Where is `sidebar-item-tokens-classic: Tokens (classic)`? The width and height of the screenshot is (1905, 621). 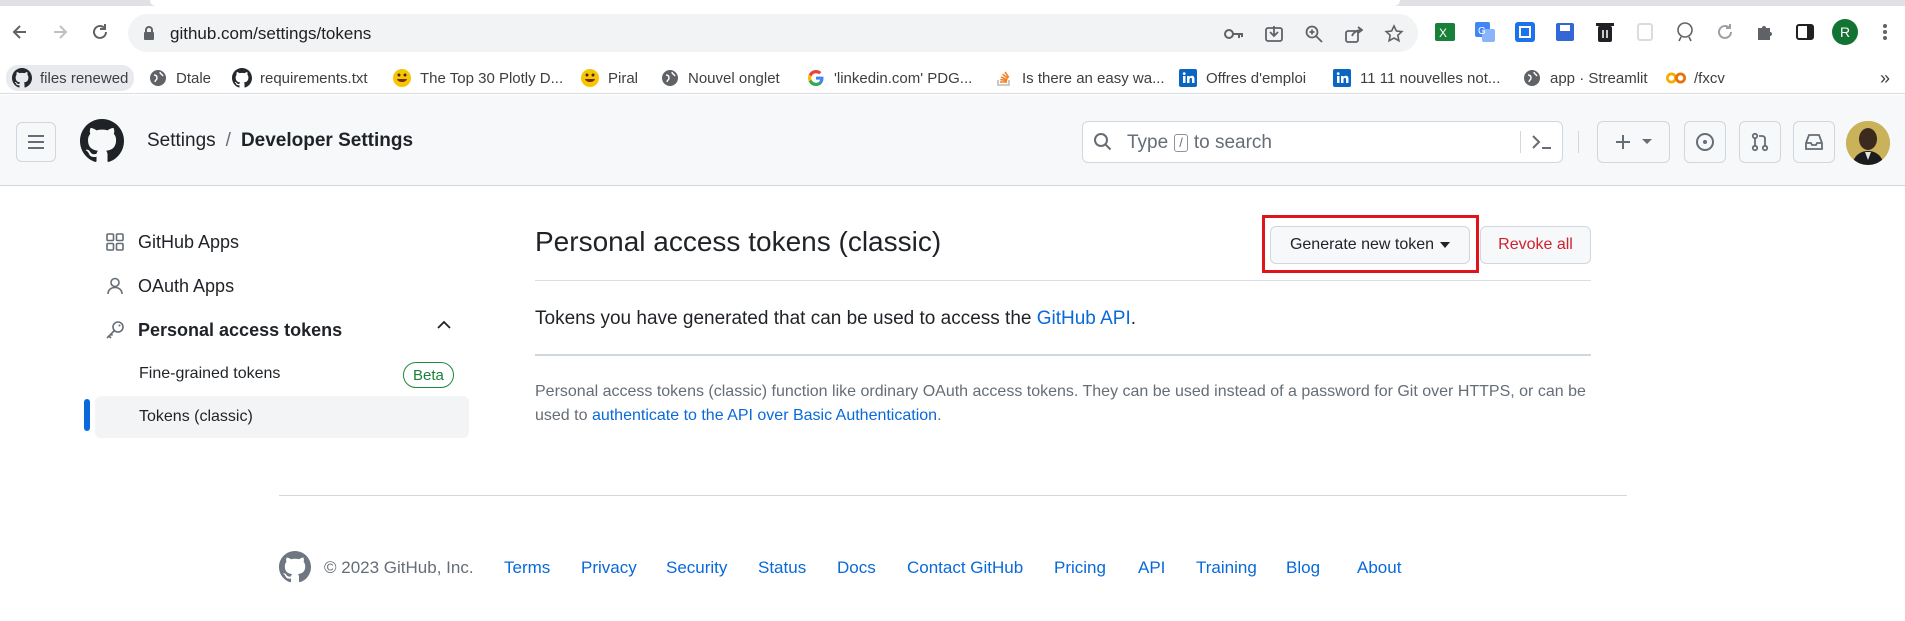
sidebar-item-tokens-classic: Tokens (classic) is located at coordinates (282, 417).